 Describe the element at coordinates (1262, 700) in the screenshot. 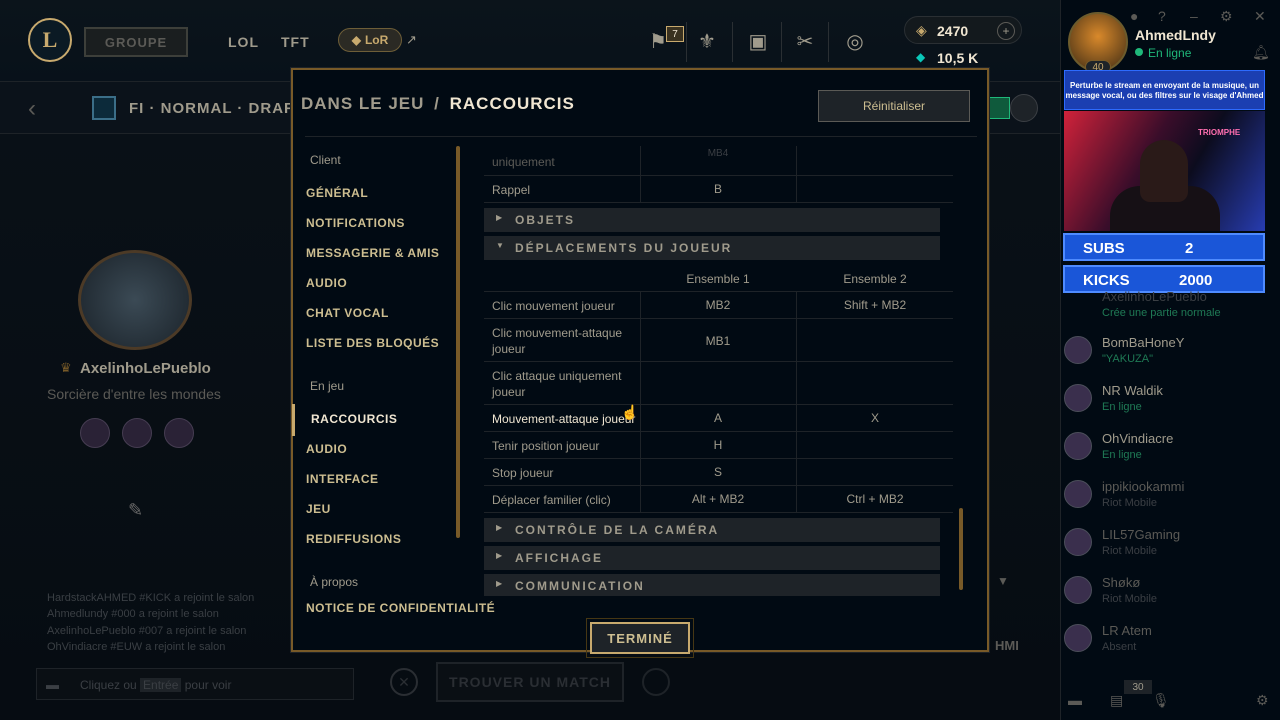

I see `bug-report-icon: ⚙` at that location.